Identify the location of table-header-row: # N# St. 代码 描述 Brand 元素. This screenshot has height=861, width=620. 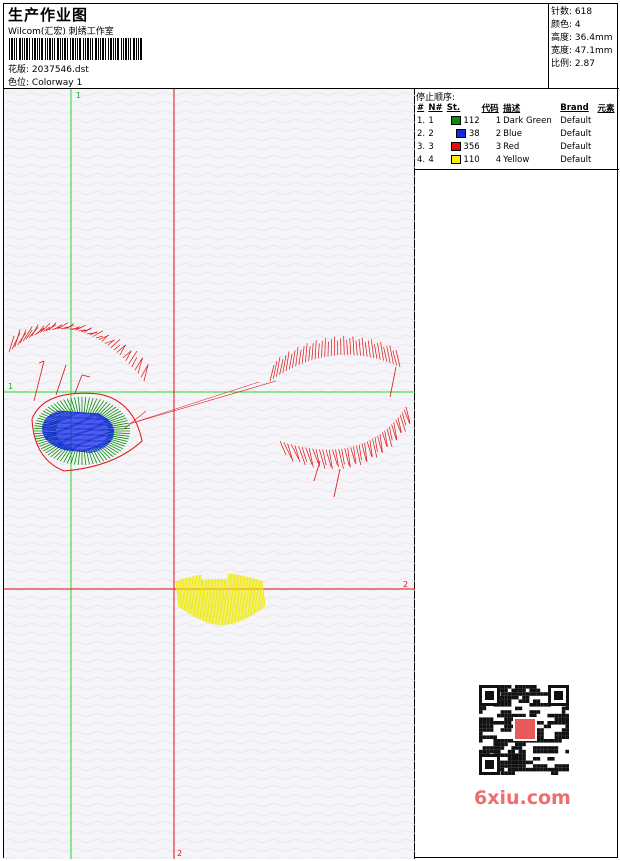
(517, 107).